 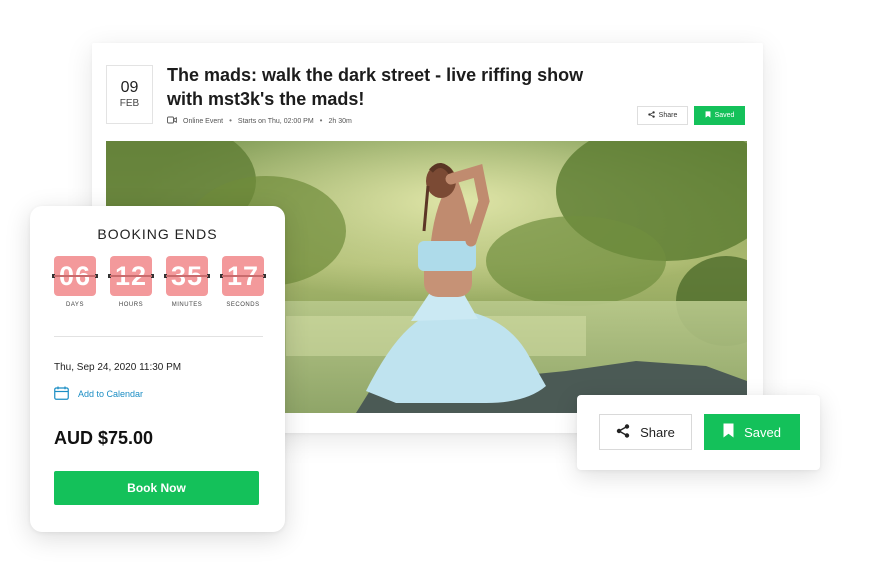 I want to click on countdown-minutes: 35 MINUTES, so click(x=187, y=282).